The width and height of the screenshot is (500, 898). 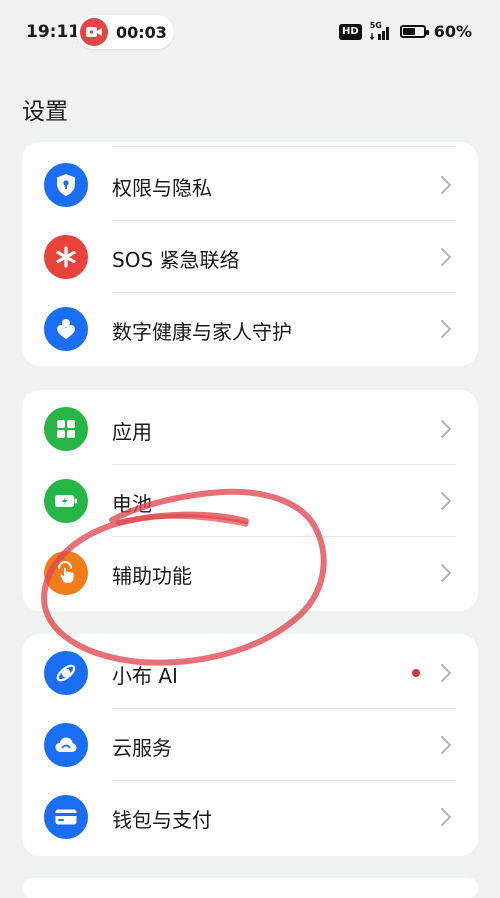 I want to click on settings-item-label: SOS 紧急联络, so click(x=176, y=260).